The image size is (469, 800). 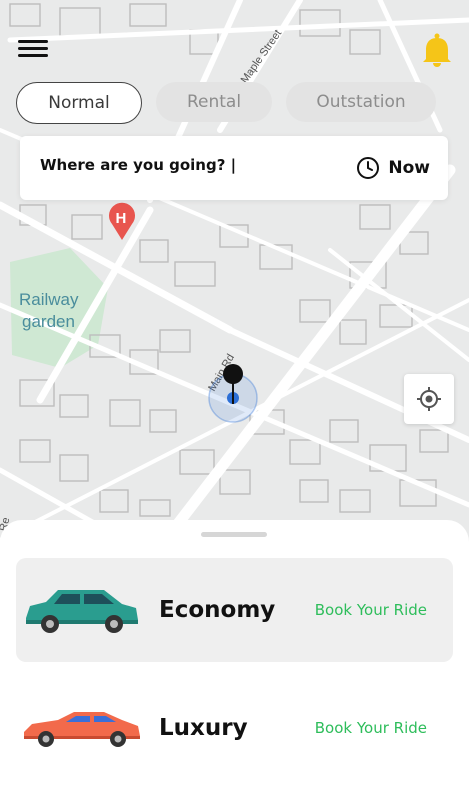 I want to click on top-bar, so click(x=234, y=40).